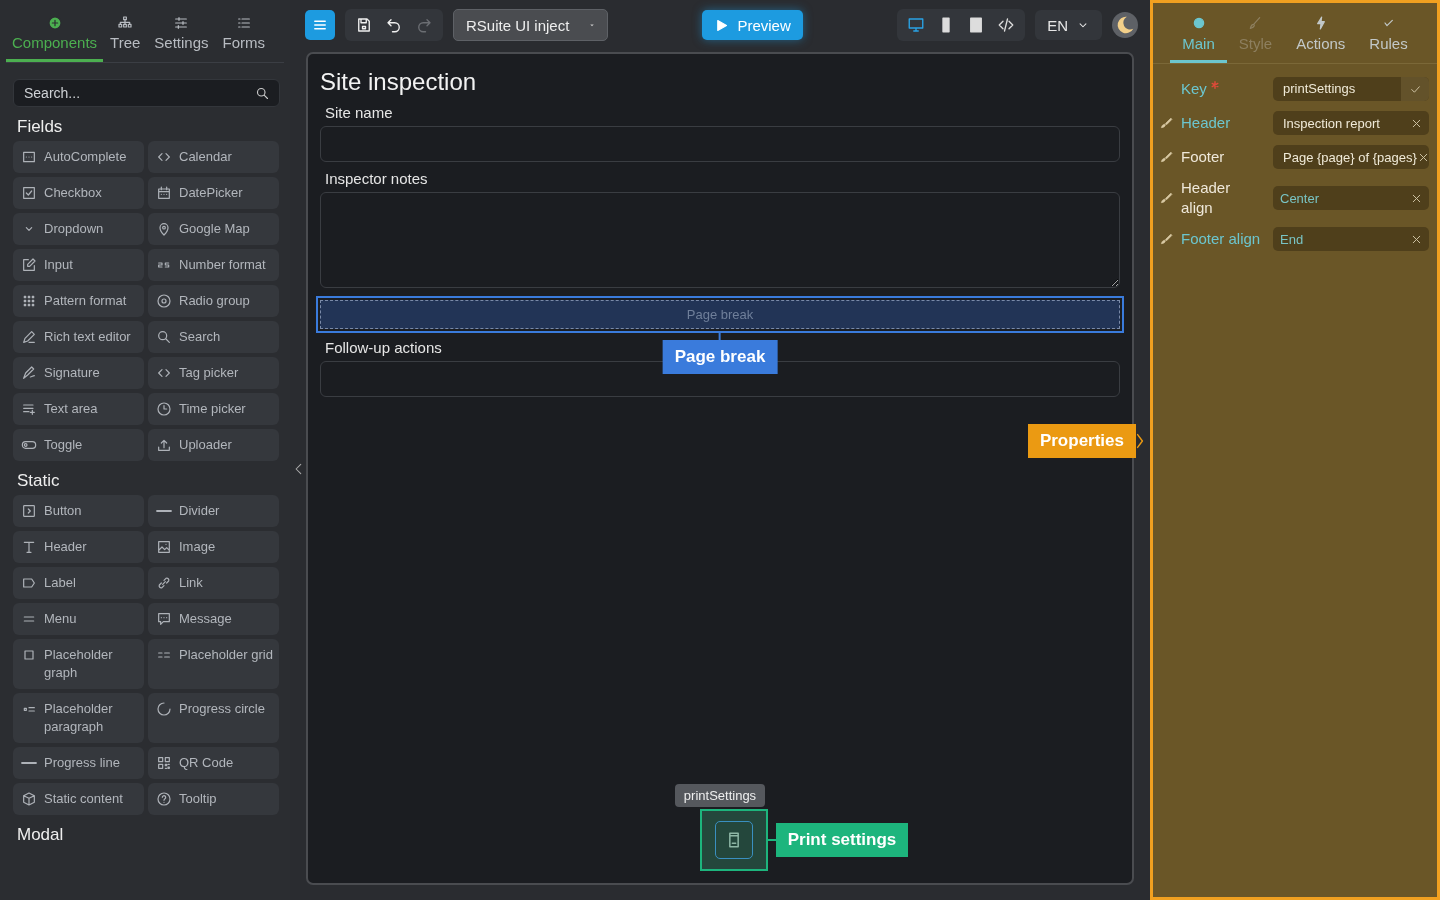 This screenshot has width=1440, height=900. I want to click on map-pin-icon, so click(164, 229).